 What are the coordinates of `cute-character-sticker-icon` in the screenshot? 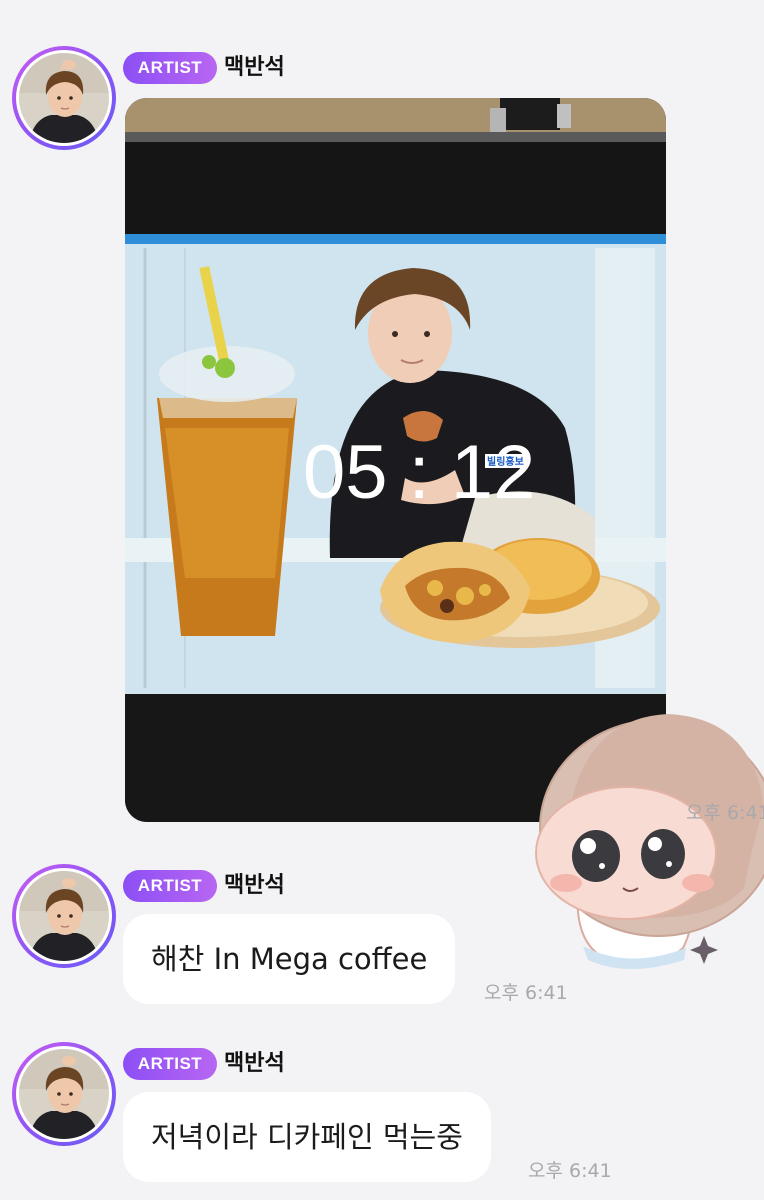 It's located at (649, 841).